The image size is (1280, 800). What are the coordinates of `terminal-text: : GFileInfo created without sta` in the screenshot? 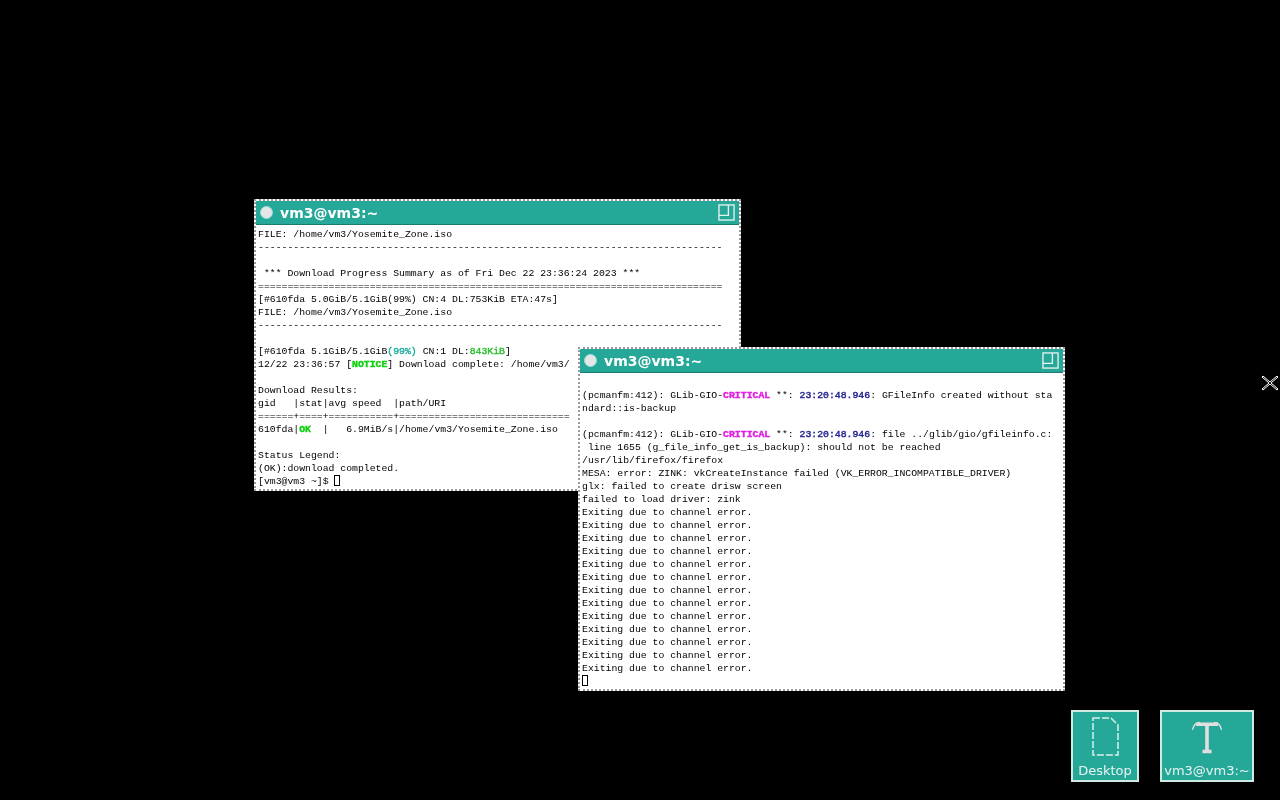 It's located at (961, 395).